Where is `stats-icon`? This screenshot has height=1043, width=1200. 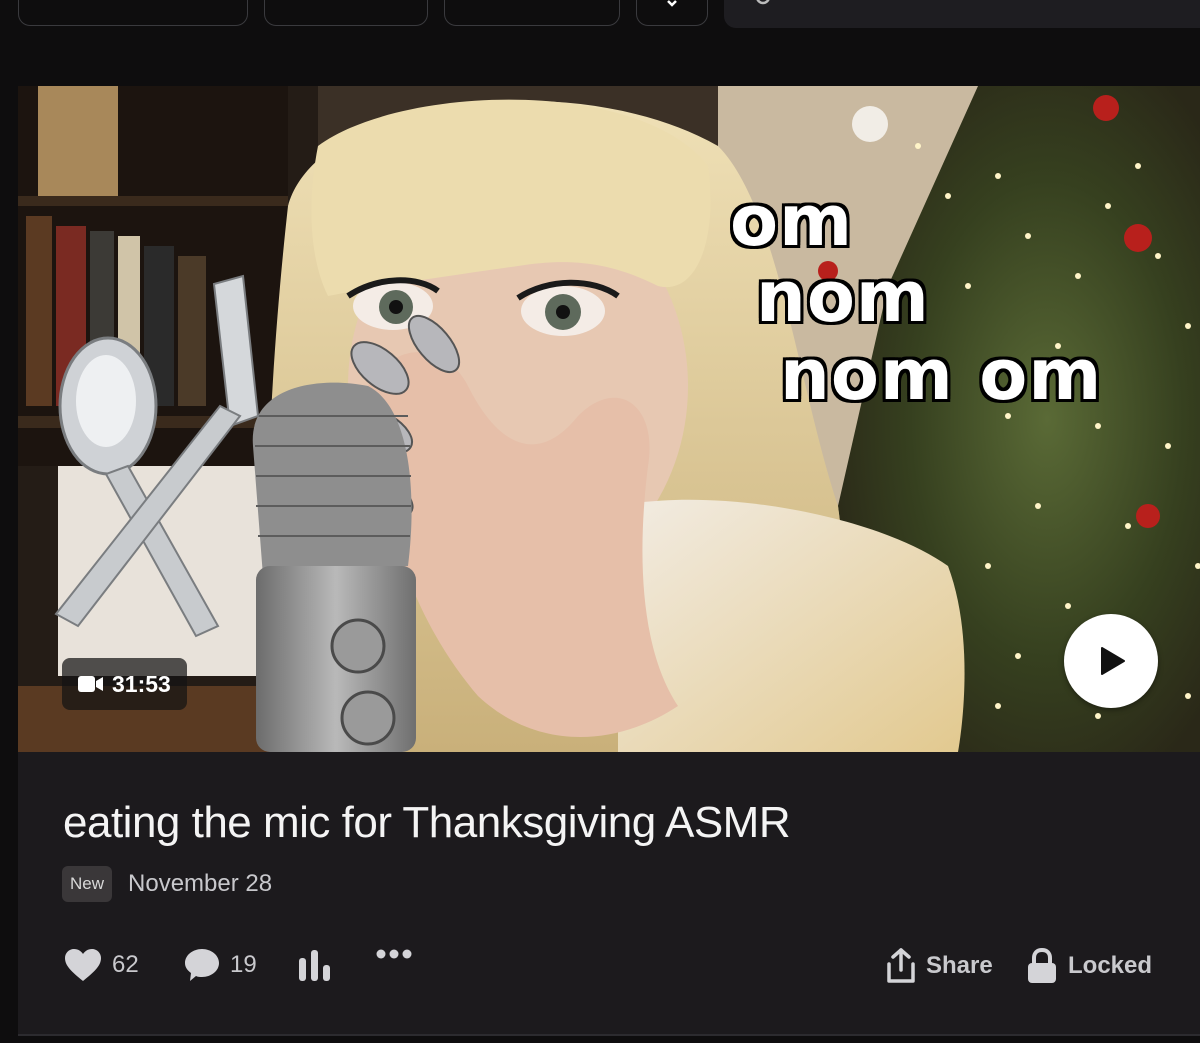
stats-icon is located at coordinates (314, 965).